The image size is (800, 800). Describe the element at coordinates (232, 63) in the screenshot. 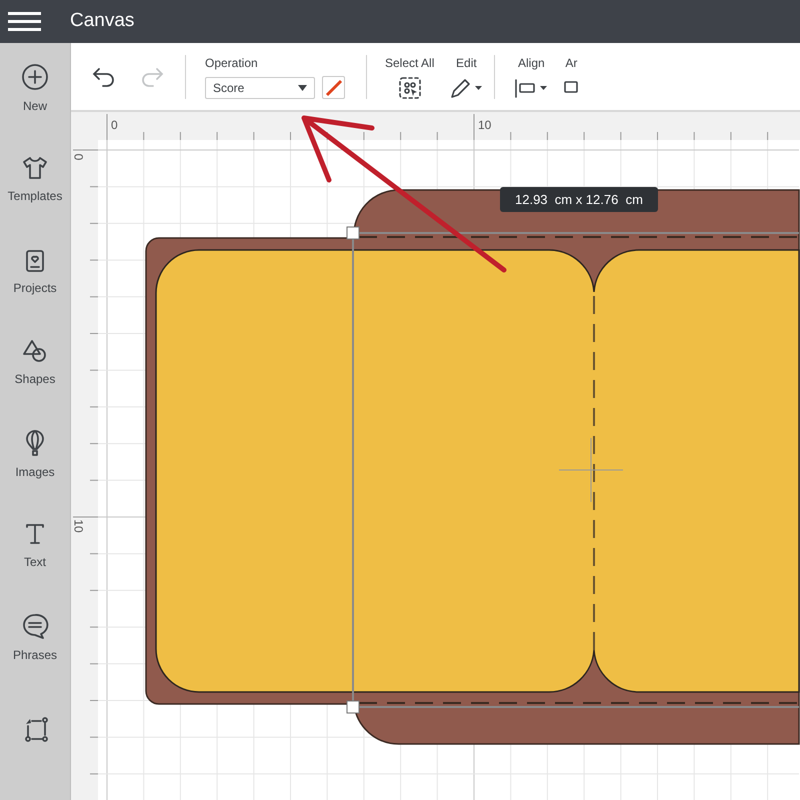

I see `operation-label: Operation` at that location.